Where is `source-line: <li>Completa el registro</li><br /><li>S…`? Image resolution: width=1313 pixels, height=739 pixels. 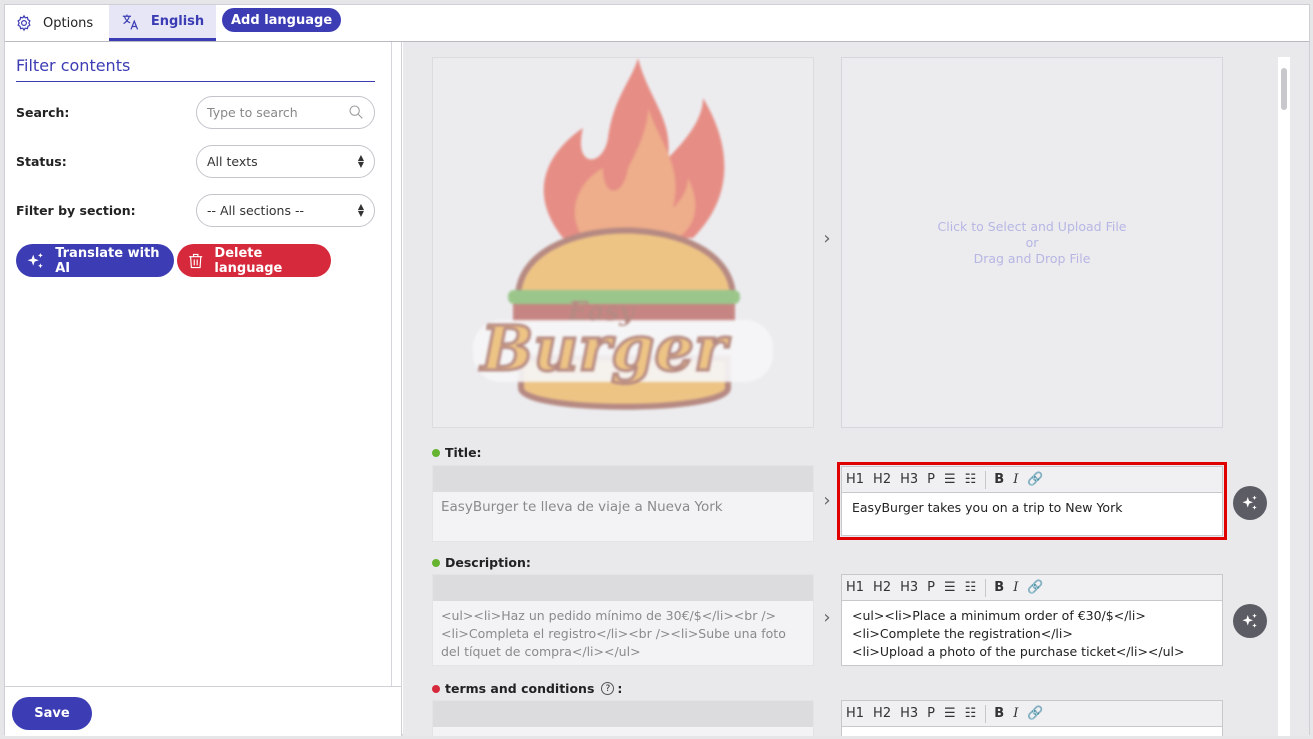
source-line: <li>Completa el registro</li><br /><li>S… is located at coordinates (613, 633).